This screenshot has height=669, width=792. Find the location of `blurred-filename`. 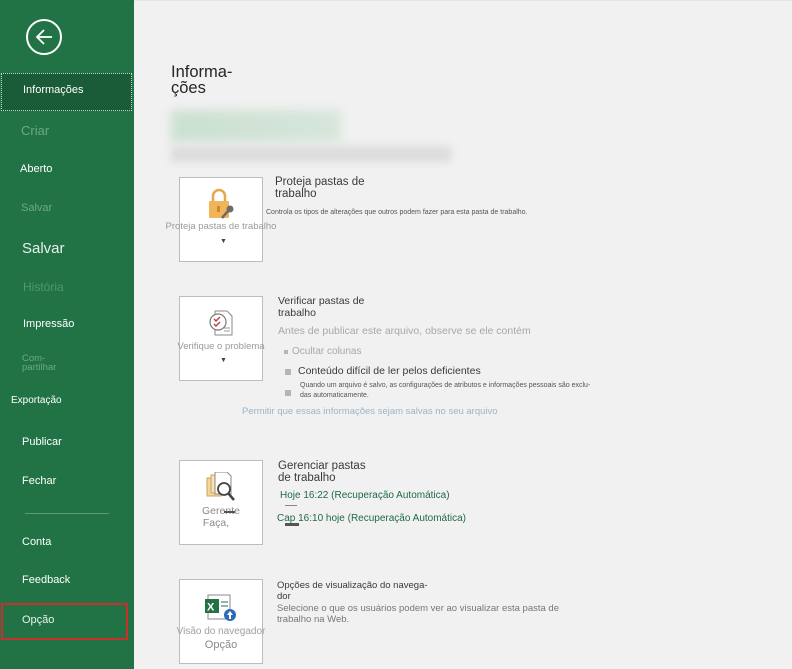

blurred-filename is located at coordinates (256, 126).